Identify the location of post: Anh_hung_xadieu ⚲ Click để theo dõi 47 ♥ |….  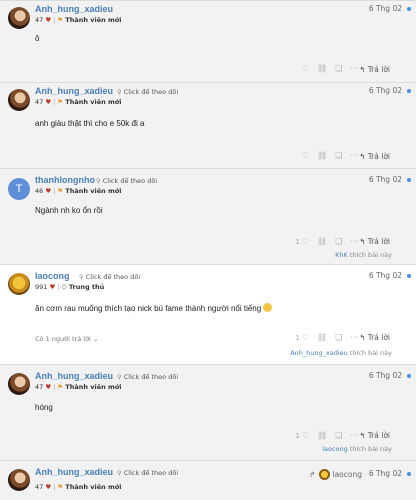
(208, 480).